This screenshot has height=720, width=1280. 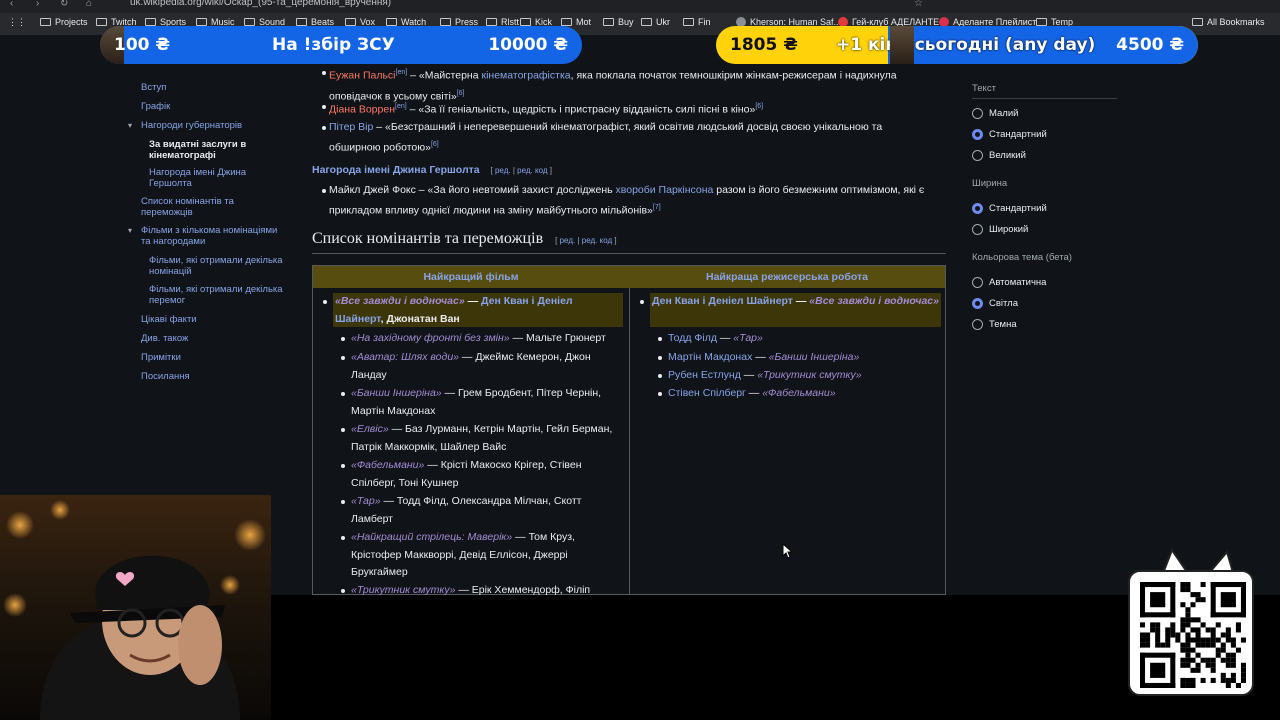 I want to click on radio-label: Стандартний, so click(x=1018, y=208).